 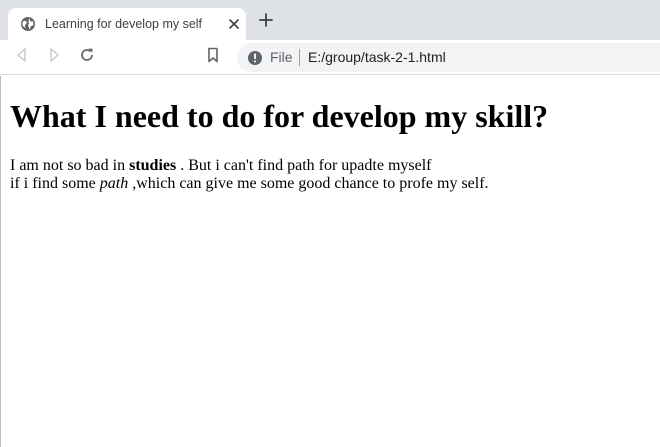 I want to click on browser-toolbar: File E:/group/task-2-1.html, so click(x=330, y=57).